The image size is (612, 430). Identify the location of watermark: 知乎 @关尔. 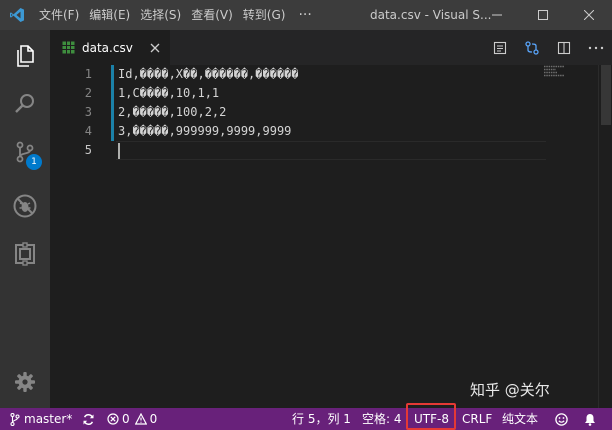
(510, 390).